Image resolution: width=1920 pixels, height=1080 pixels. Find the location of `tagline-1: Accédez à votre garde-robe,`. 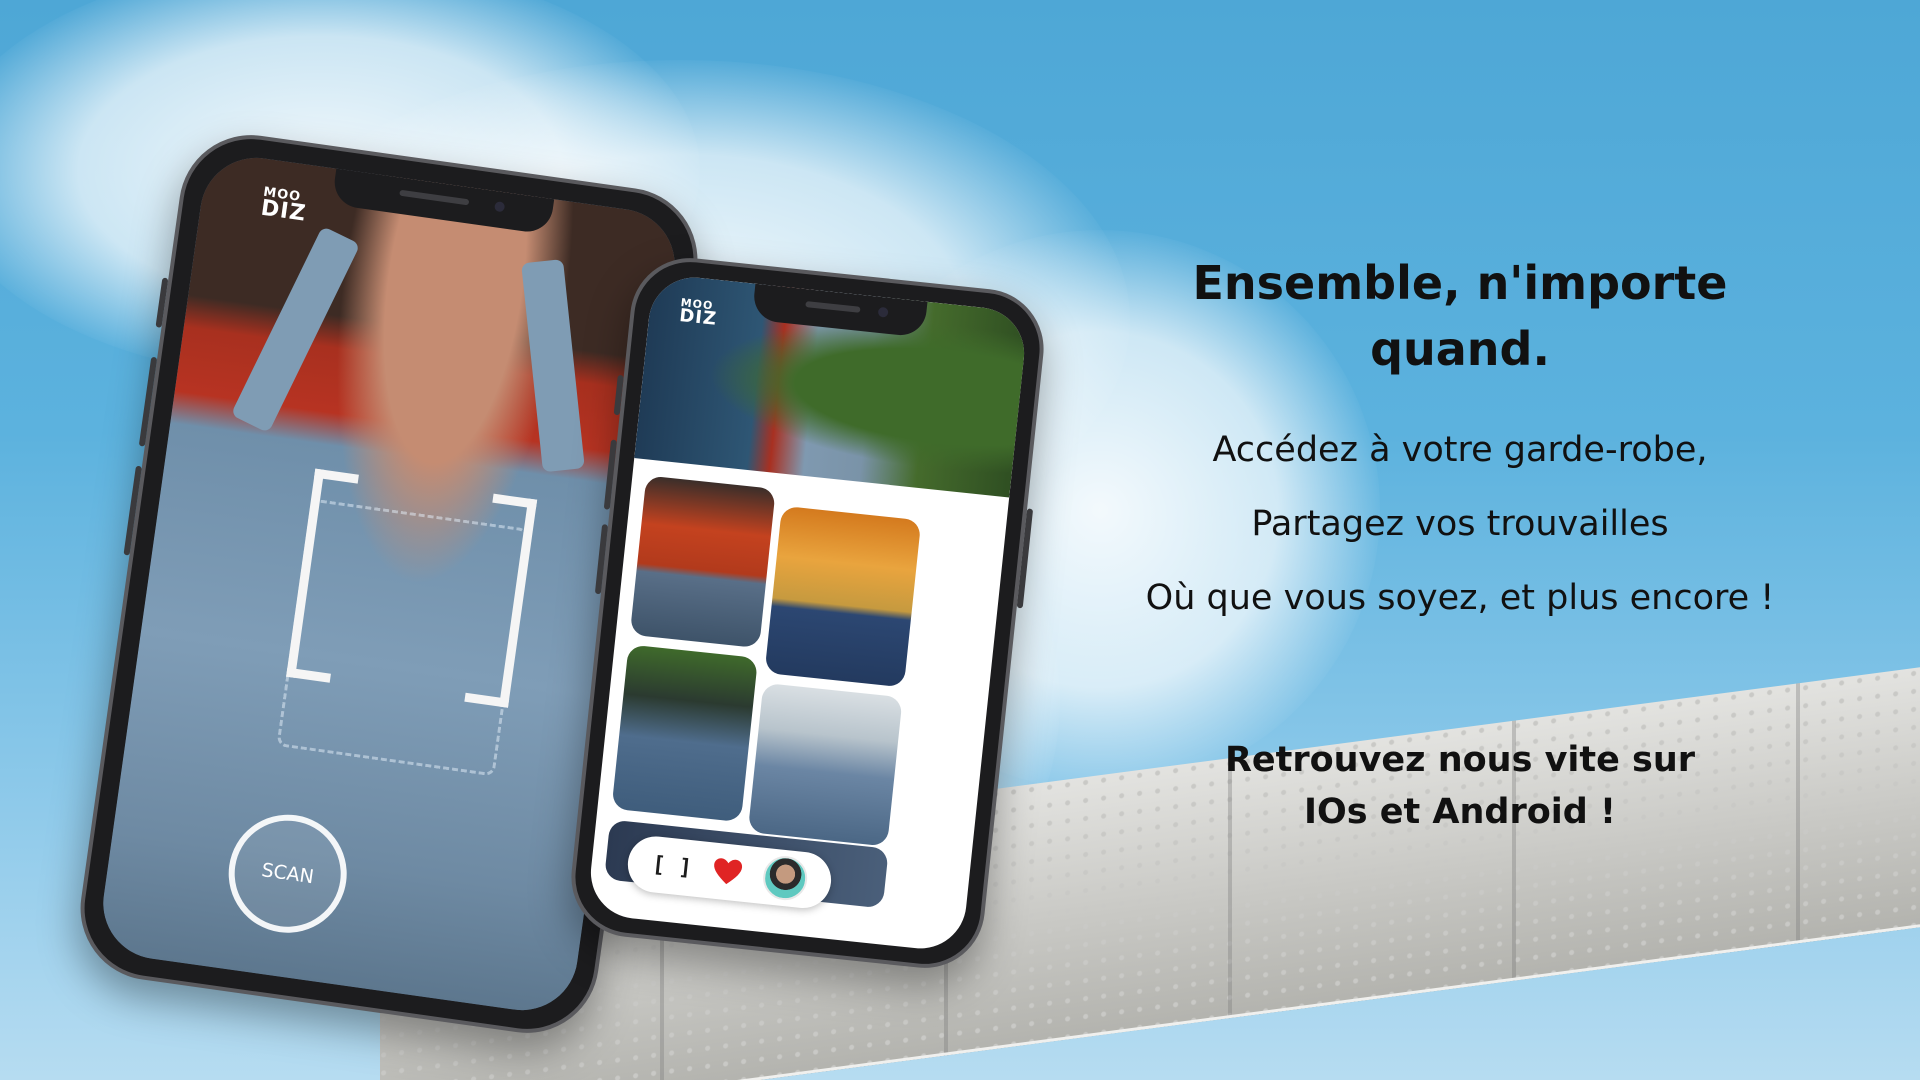

tagline-1: Accédez à votre garde-robe, is located at coordinates (1460, 450).